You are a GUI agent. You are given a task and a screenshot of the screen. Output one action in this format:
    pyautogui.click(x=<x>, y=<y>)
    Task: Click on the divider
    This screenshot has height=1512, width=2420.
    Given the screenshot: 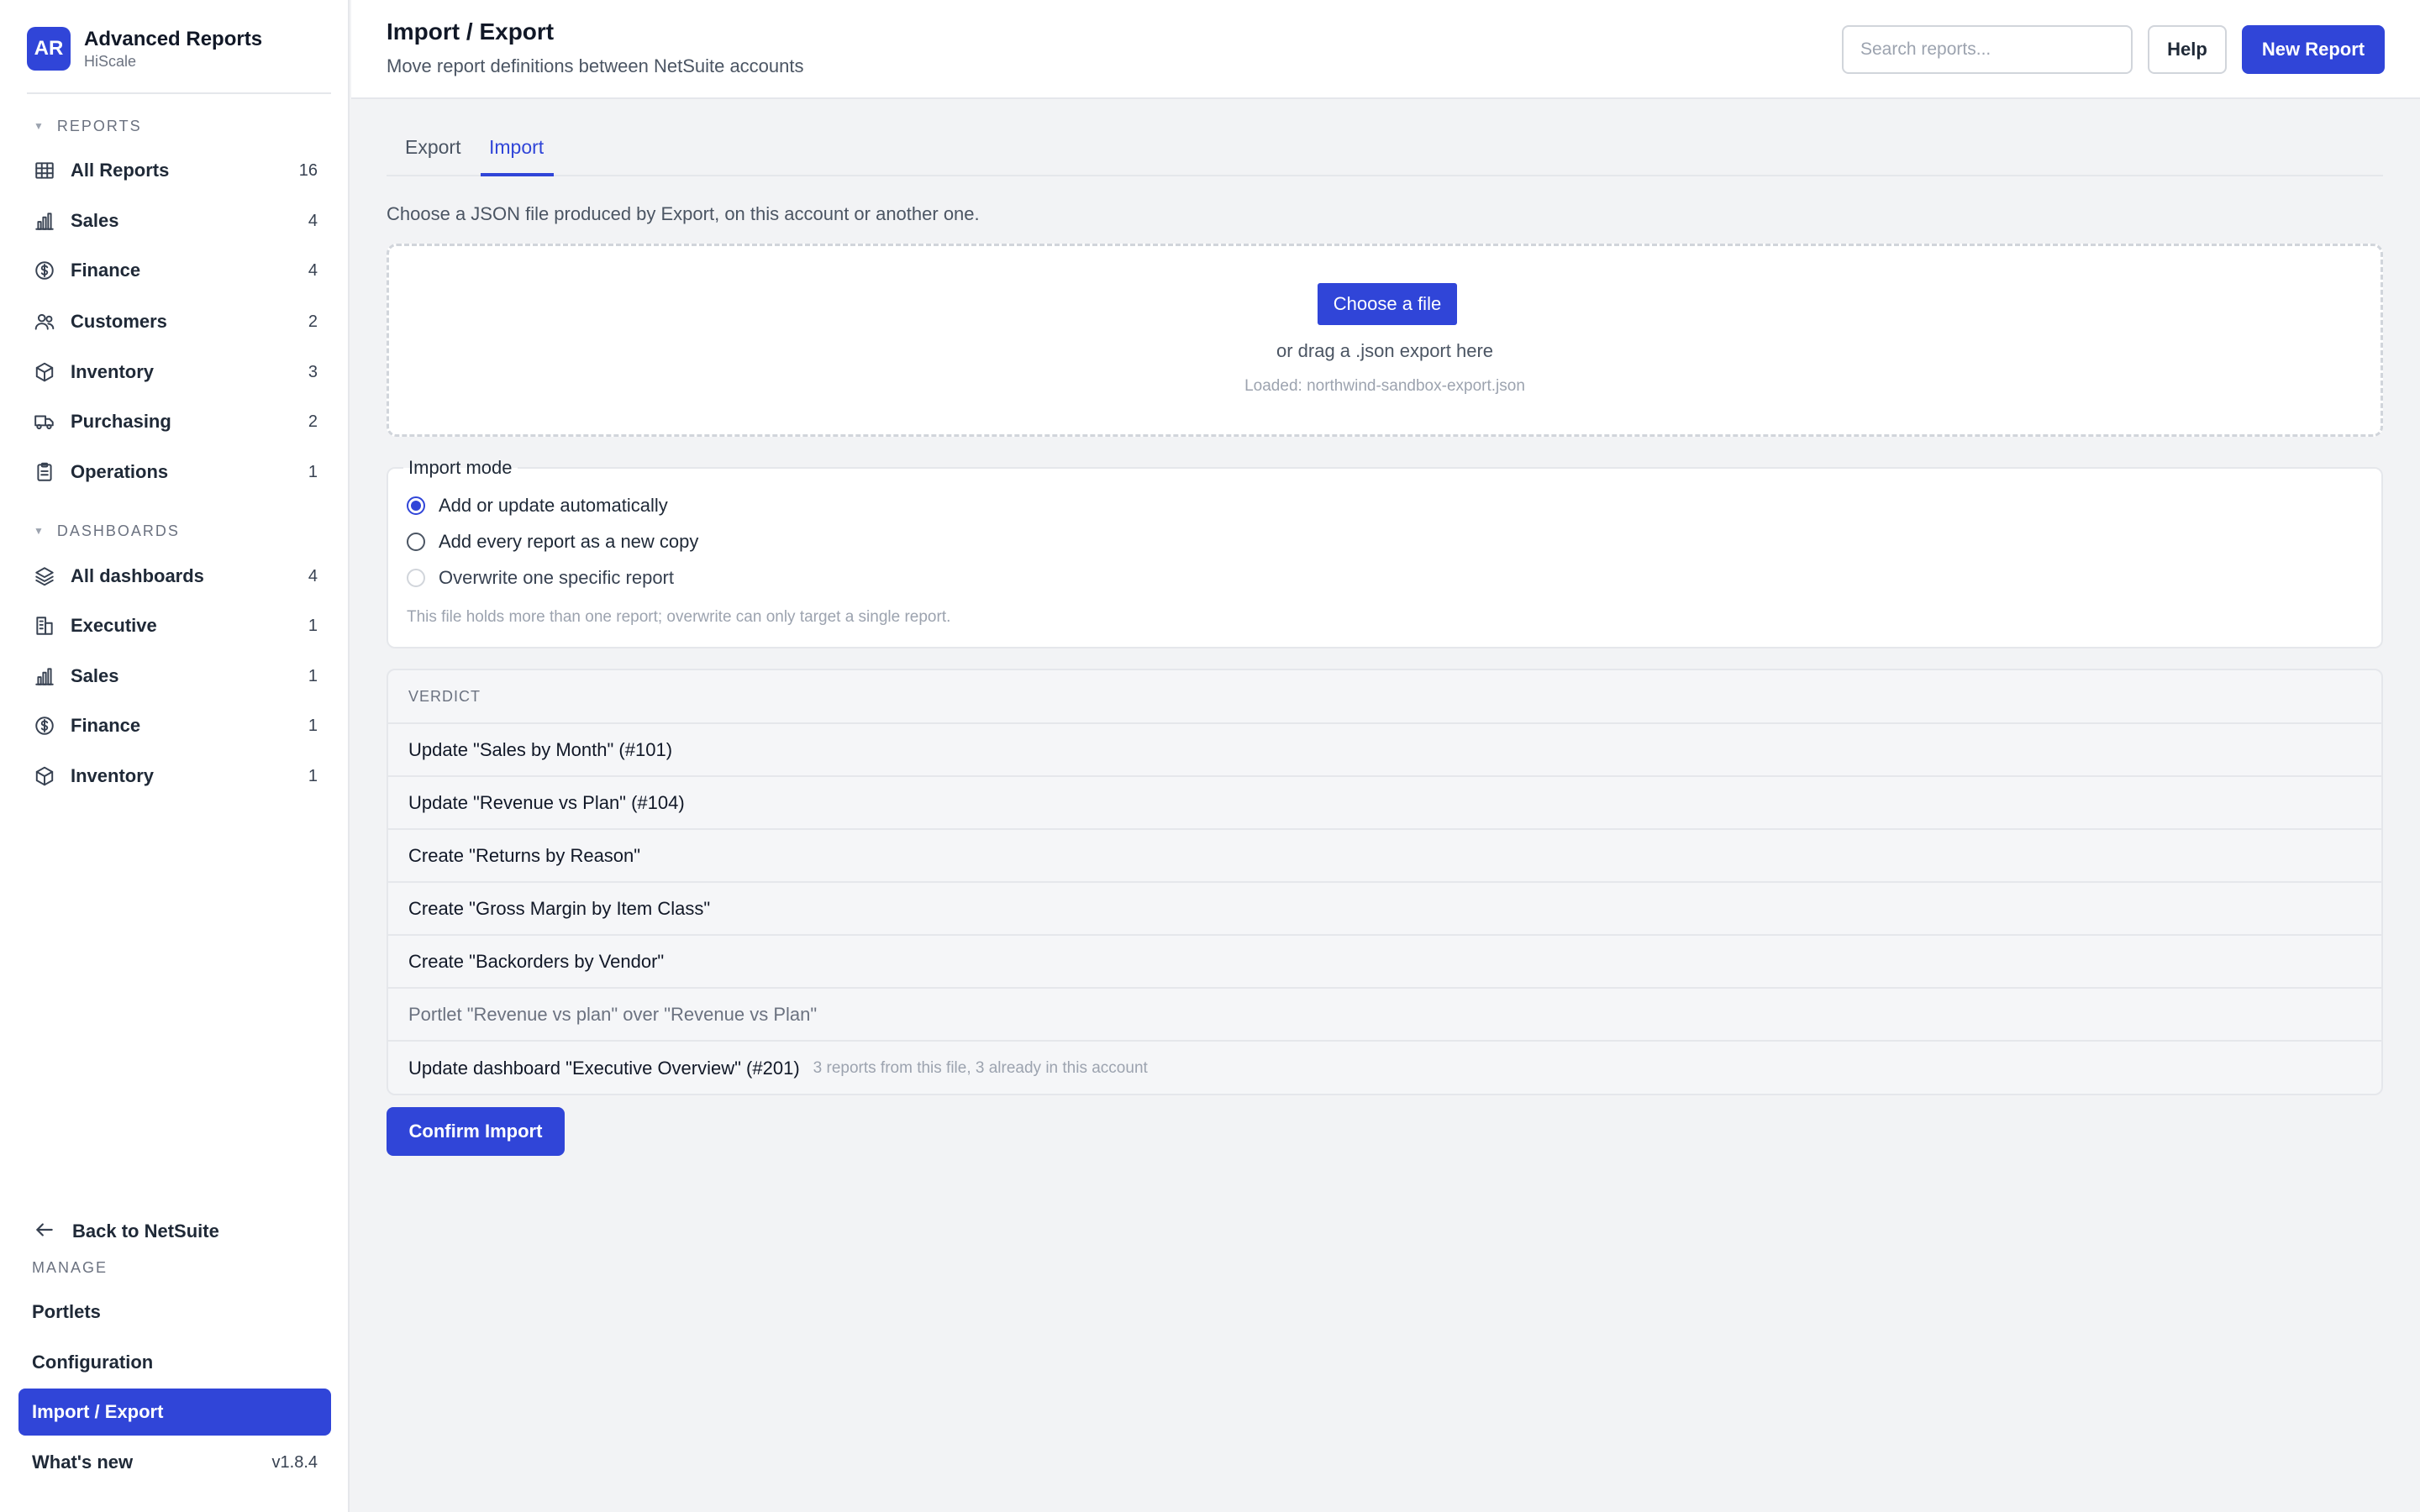 What is the action you would take?
    pyautogui.click(x=179, y=93)
    